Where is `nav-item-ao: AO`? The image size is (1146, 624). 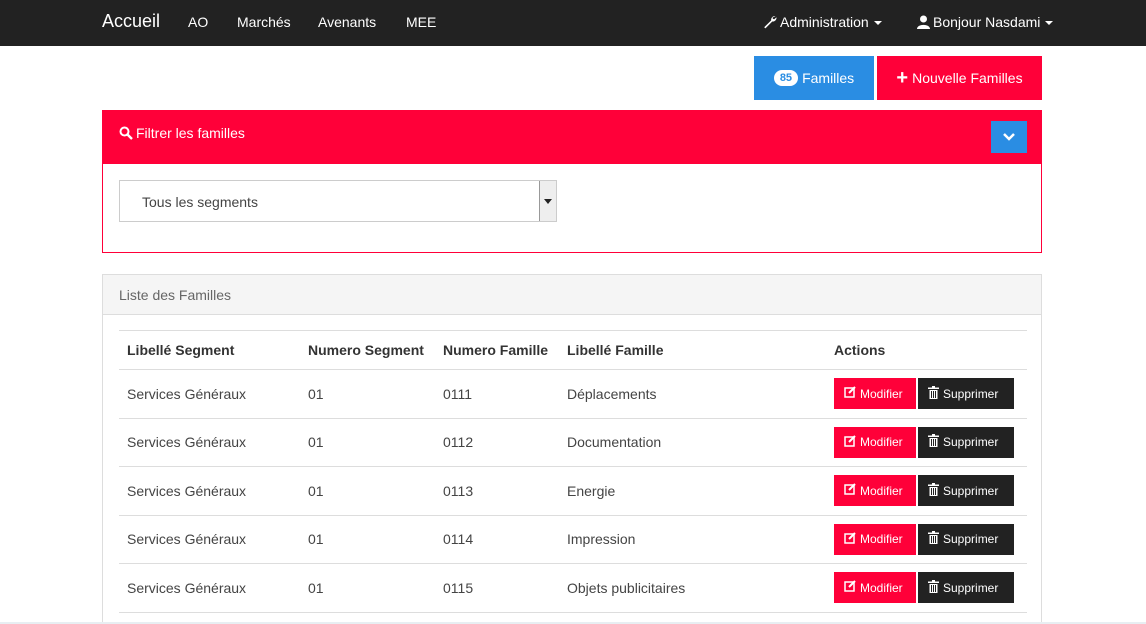 nav-item-ao: AO is located at coordinates (198, 22).